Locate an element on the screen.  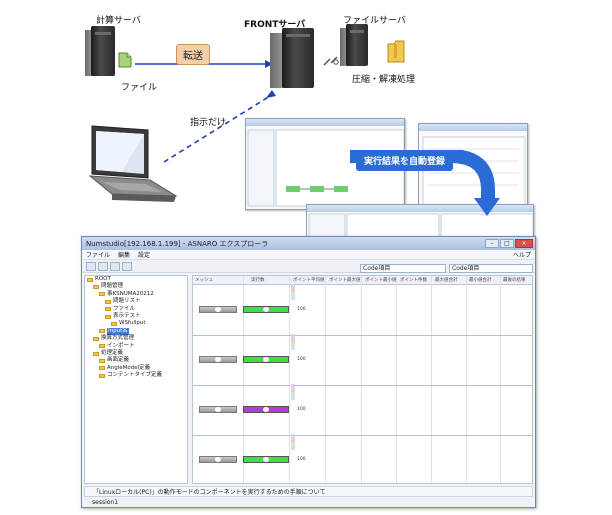
tree-item: 表示テスト is located at coordinates (136, 316).